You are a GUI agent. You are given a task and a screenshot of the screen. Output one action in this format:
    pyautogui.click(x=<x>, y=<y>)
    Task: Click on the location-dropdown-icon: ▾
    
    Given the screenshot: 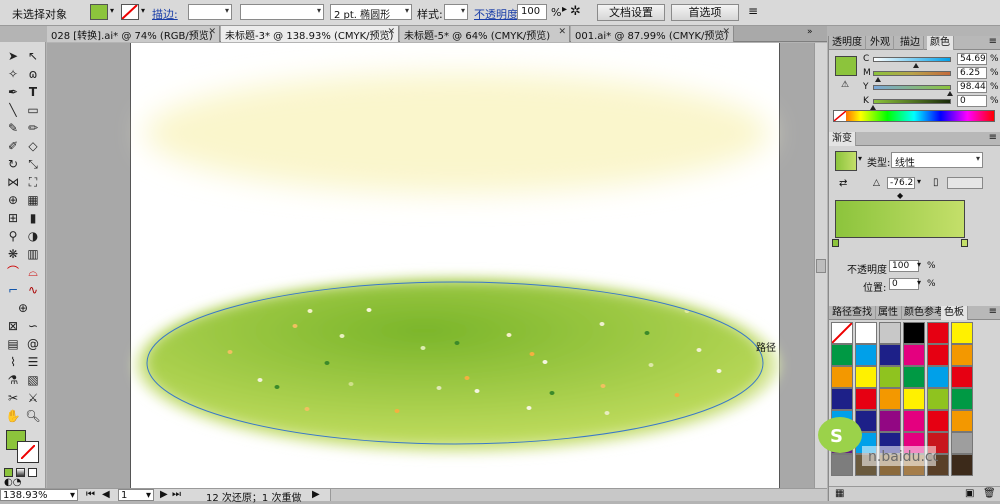 What is the action you would take?
    pyautogui.click(x=919, y=282)
    